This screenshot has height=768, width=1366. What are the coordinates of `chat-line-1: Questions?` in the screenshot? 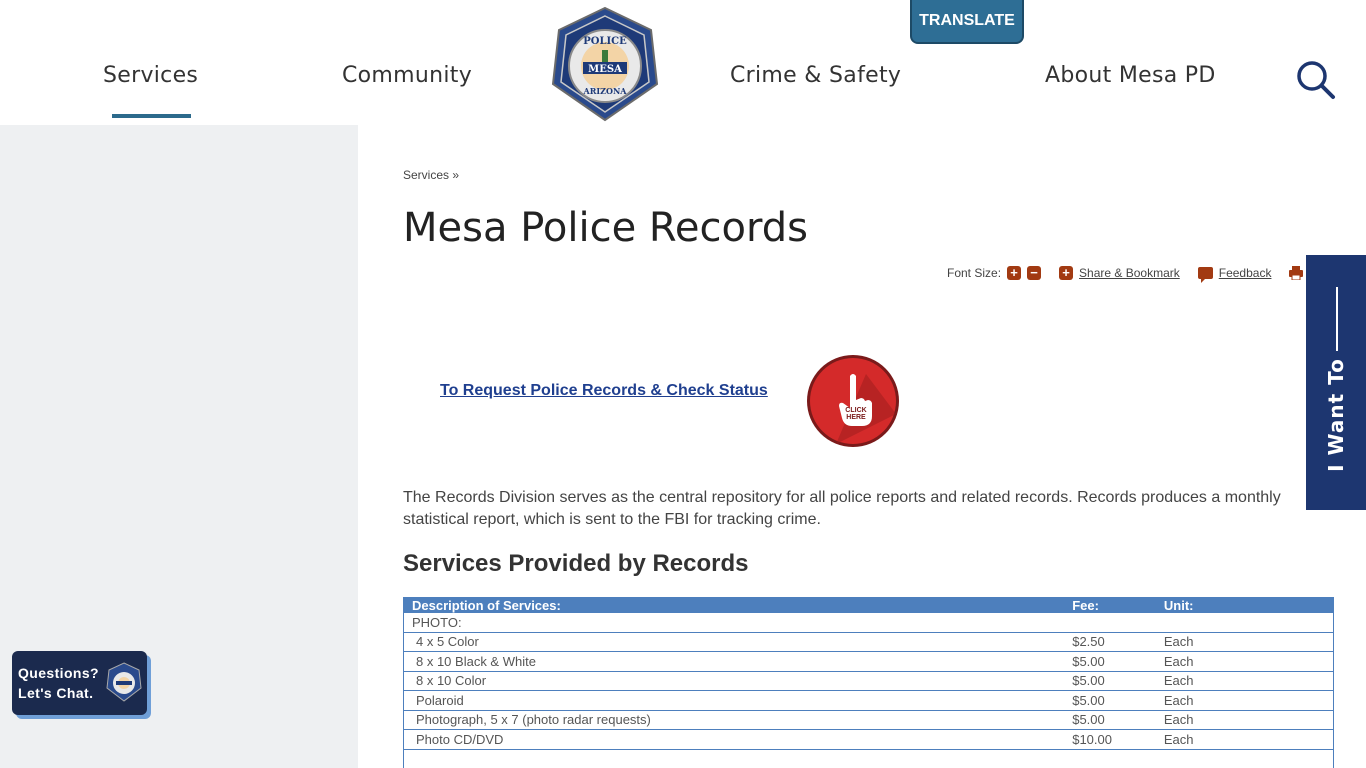 It's located at (59, 673).